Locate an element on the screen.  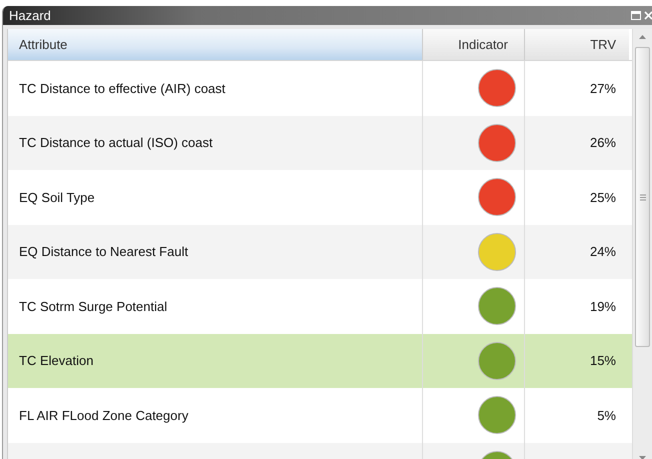
scroll-down-icon is located at coordinates (642, 457).